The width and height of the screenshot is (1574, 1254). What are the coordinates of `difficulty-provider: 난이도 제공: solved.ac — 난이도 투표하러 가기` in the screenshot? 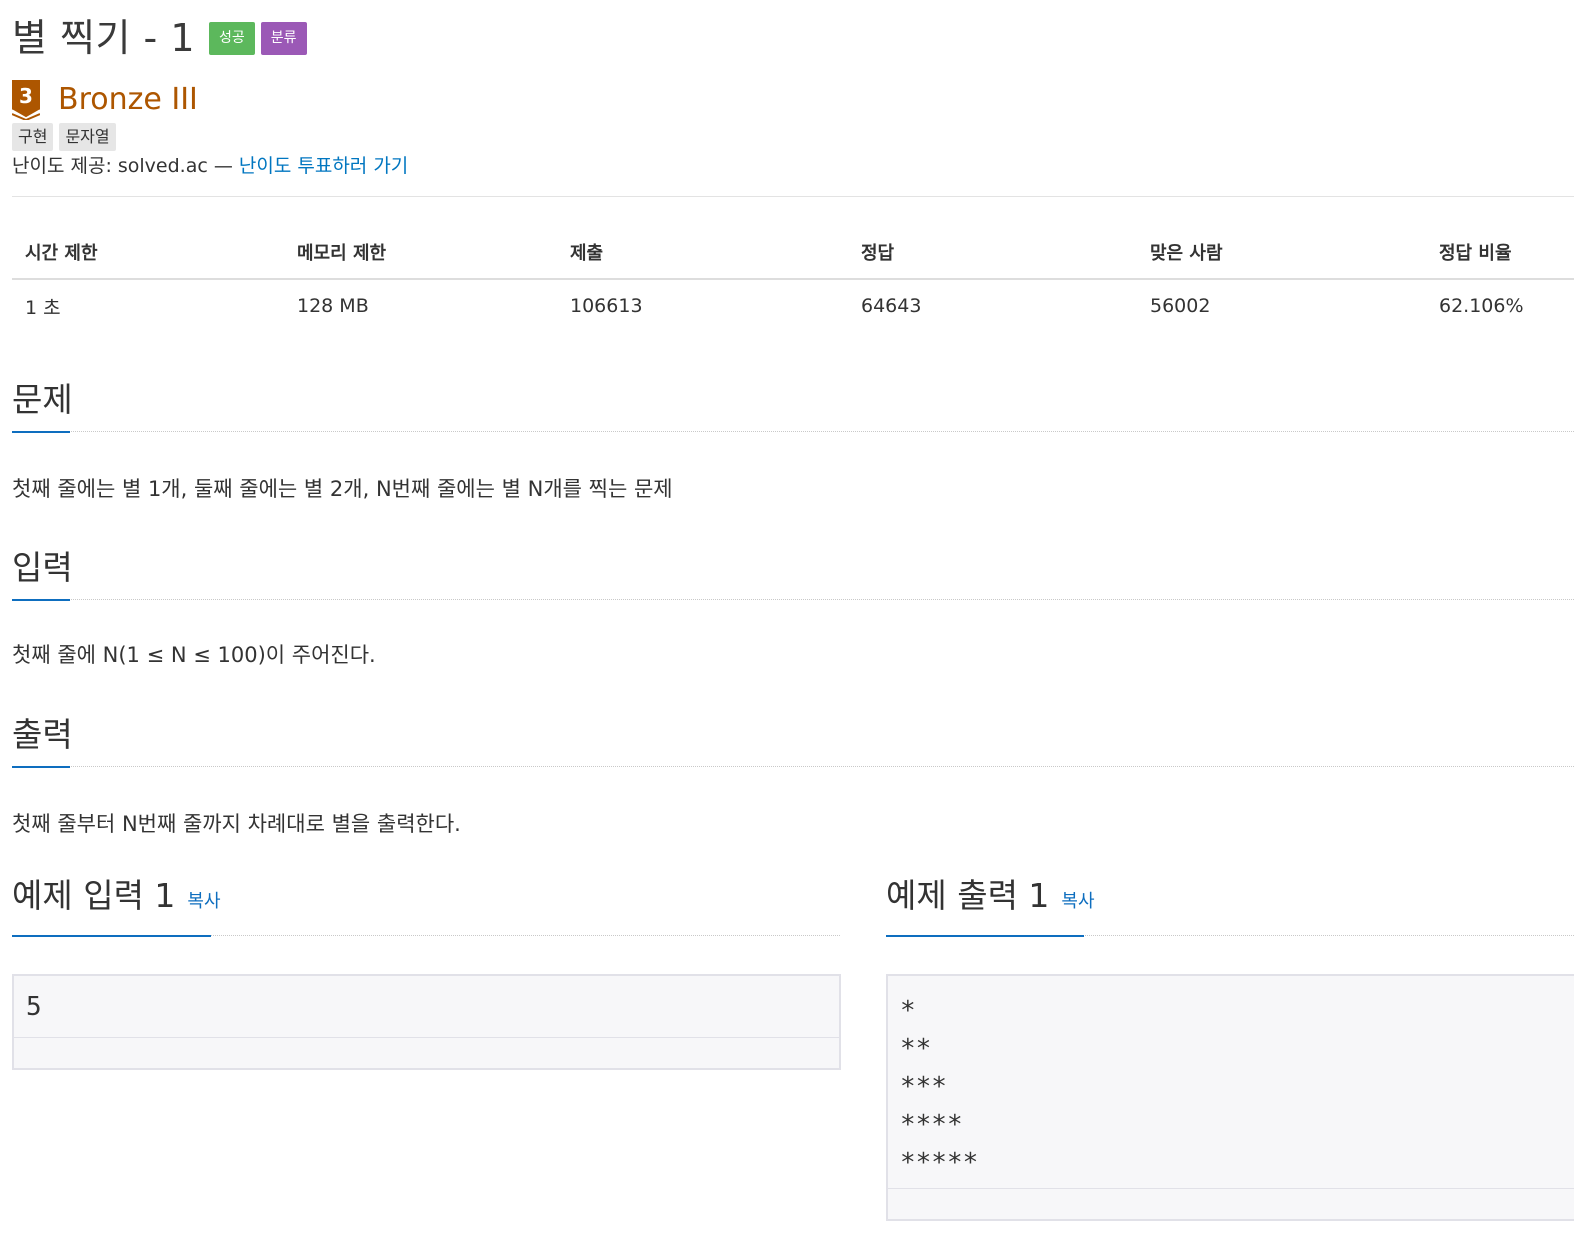 It's located at (210, 166).